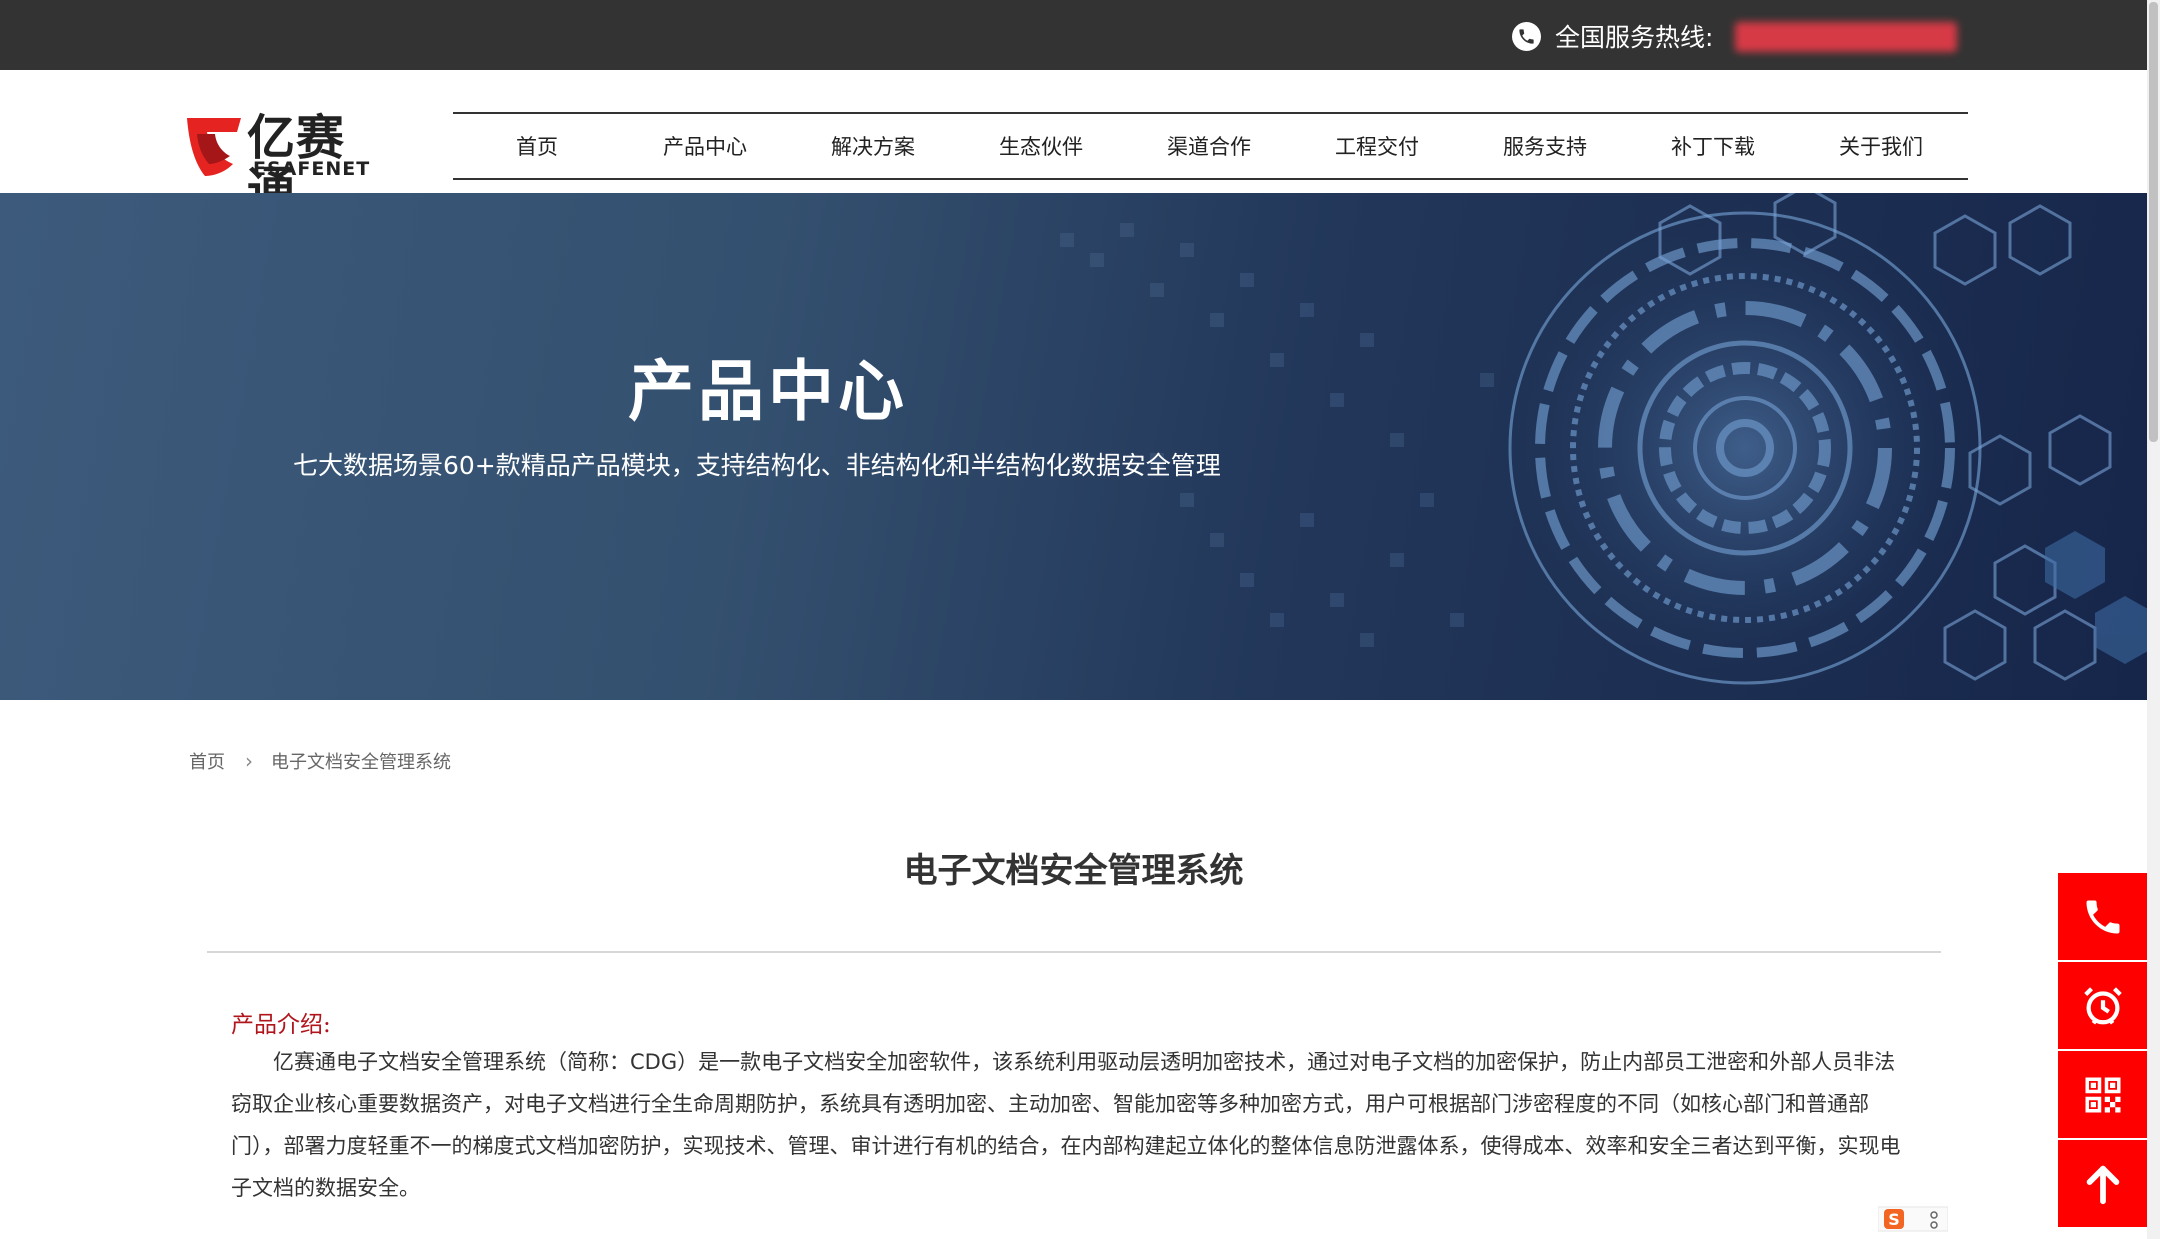 The height and width of the screenshot is (1239, 2160). I want to click on nav-item-products: 产品中心, so click(705, 146).